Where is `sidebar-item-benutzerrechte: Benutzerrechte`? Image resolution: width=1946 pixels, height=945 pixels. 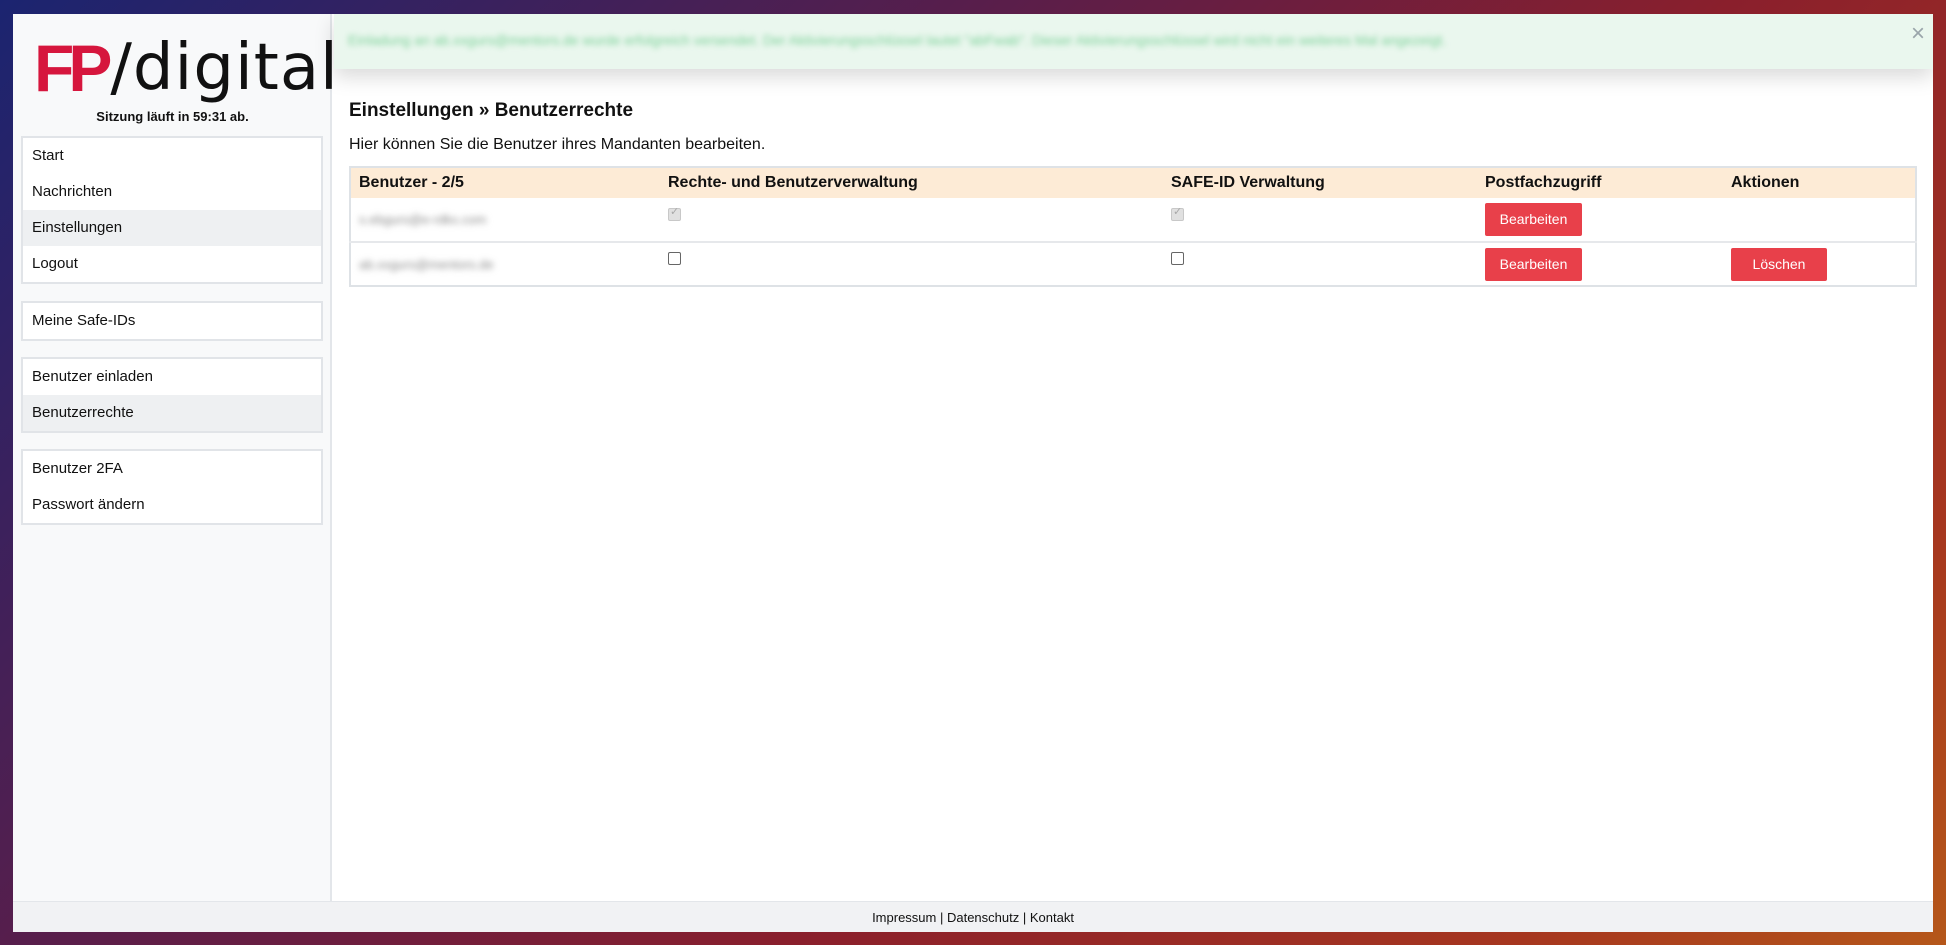 sidebar-item-benutzerrechte: Benutzerrechte is located at coordinates (172, 413).